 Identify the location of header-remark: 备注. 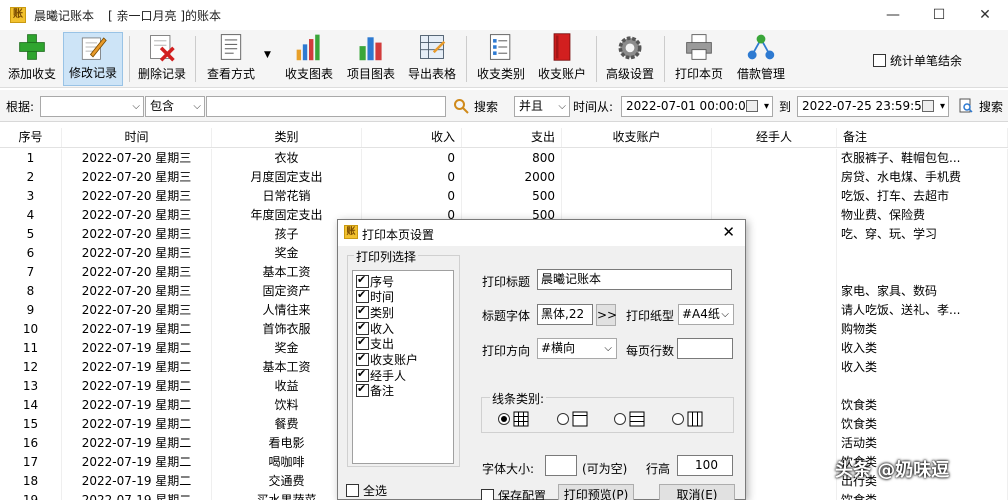
(922, 137).